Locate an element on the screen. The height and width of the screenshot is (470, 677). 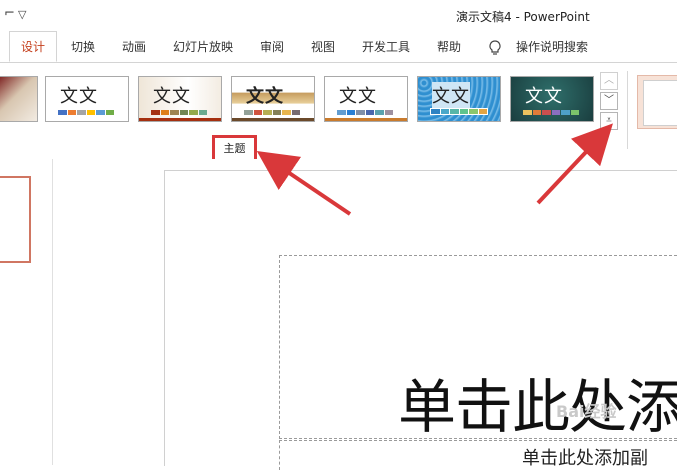
chevron-down-icon: ﹀ is located at coordinates (609, 101).